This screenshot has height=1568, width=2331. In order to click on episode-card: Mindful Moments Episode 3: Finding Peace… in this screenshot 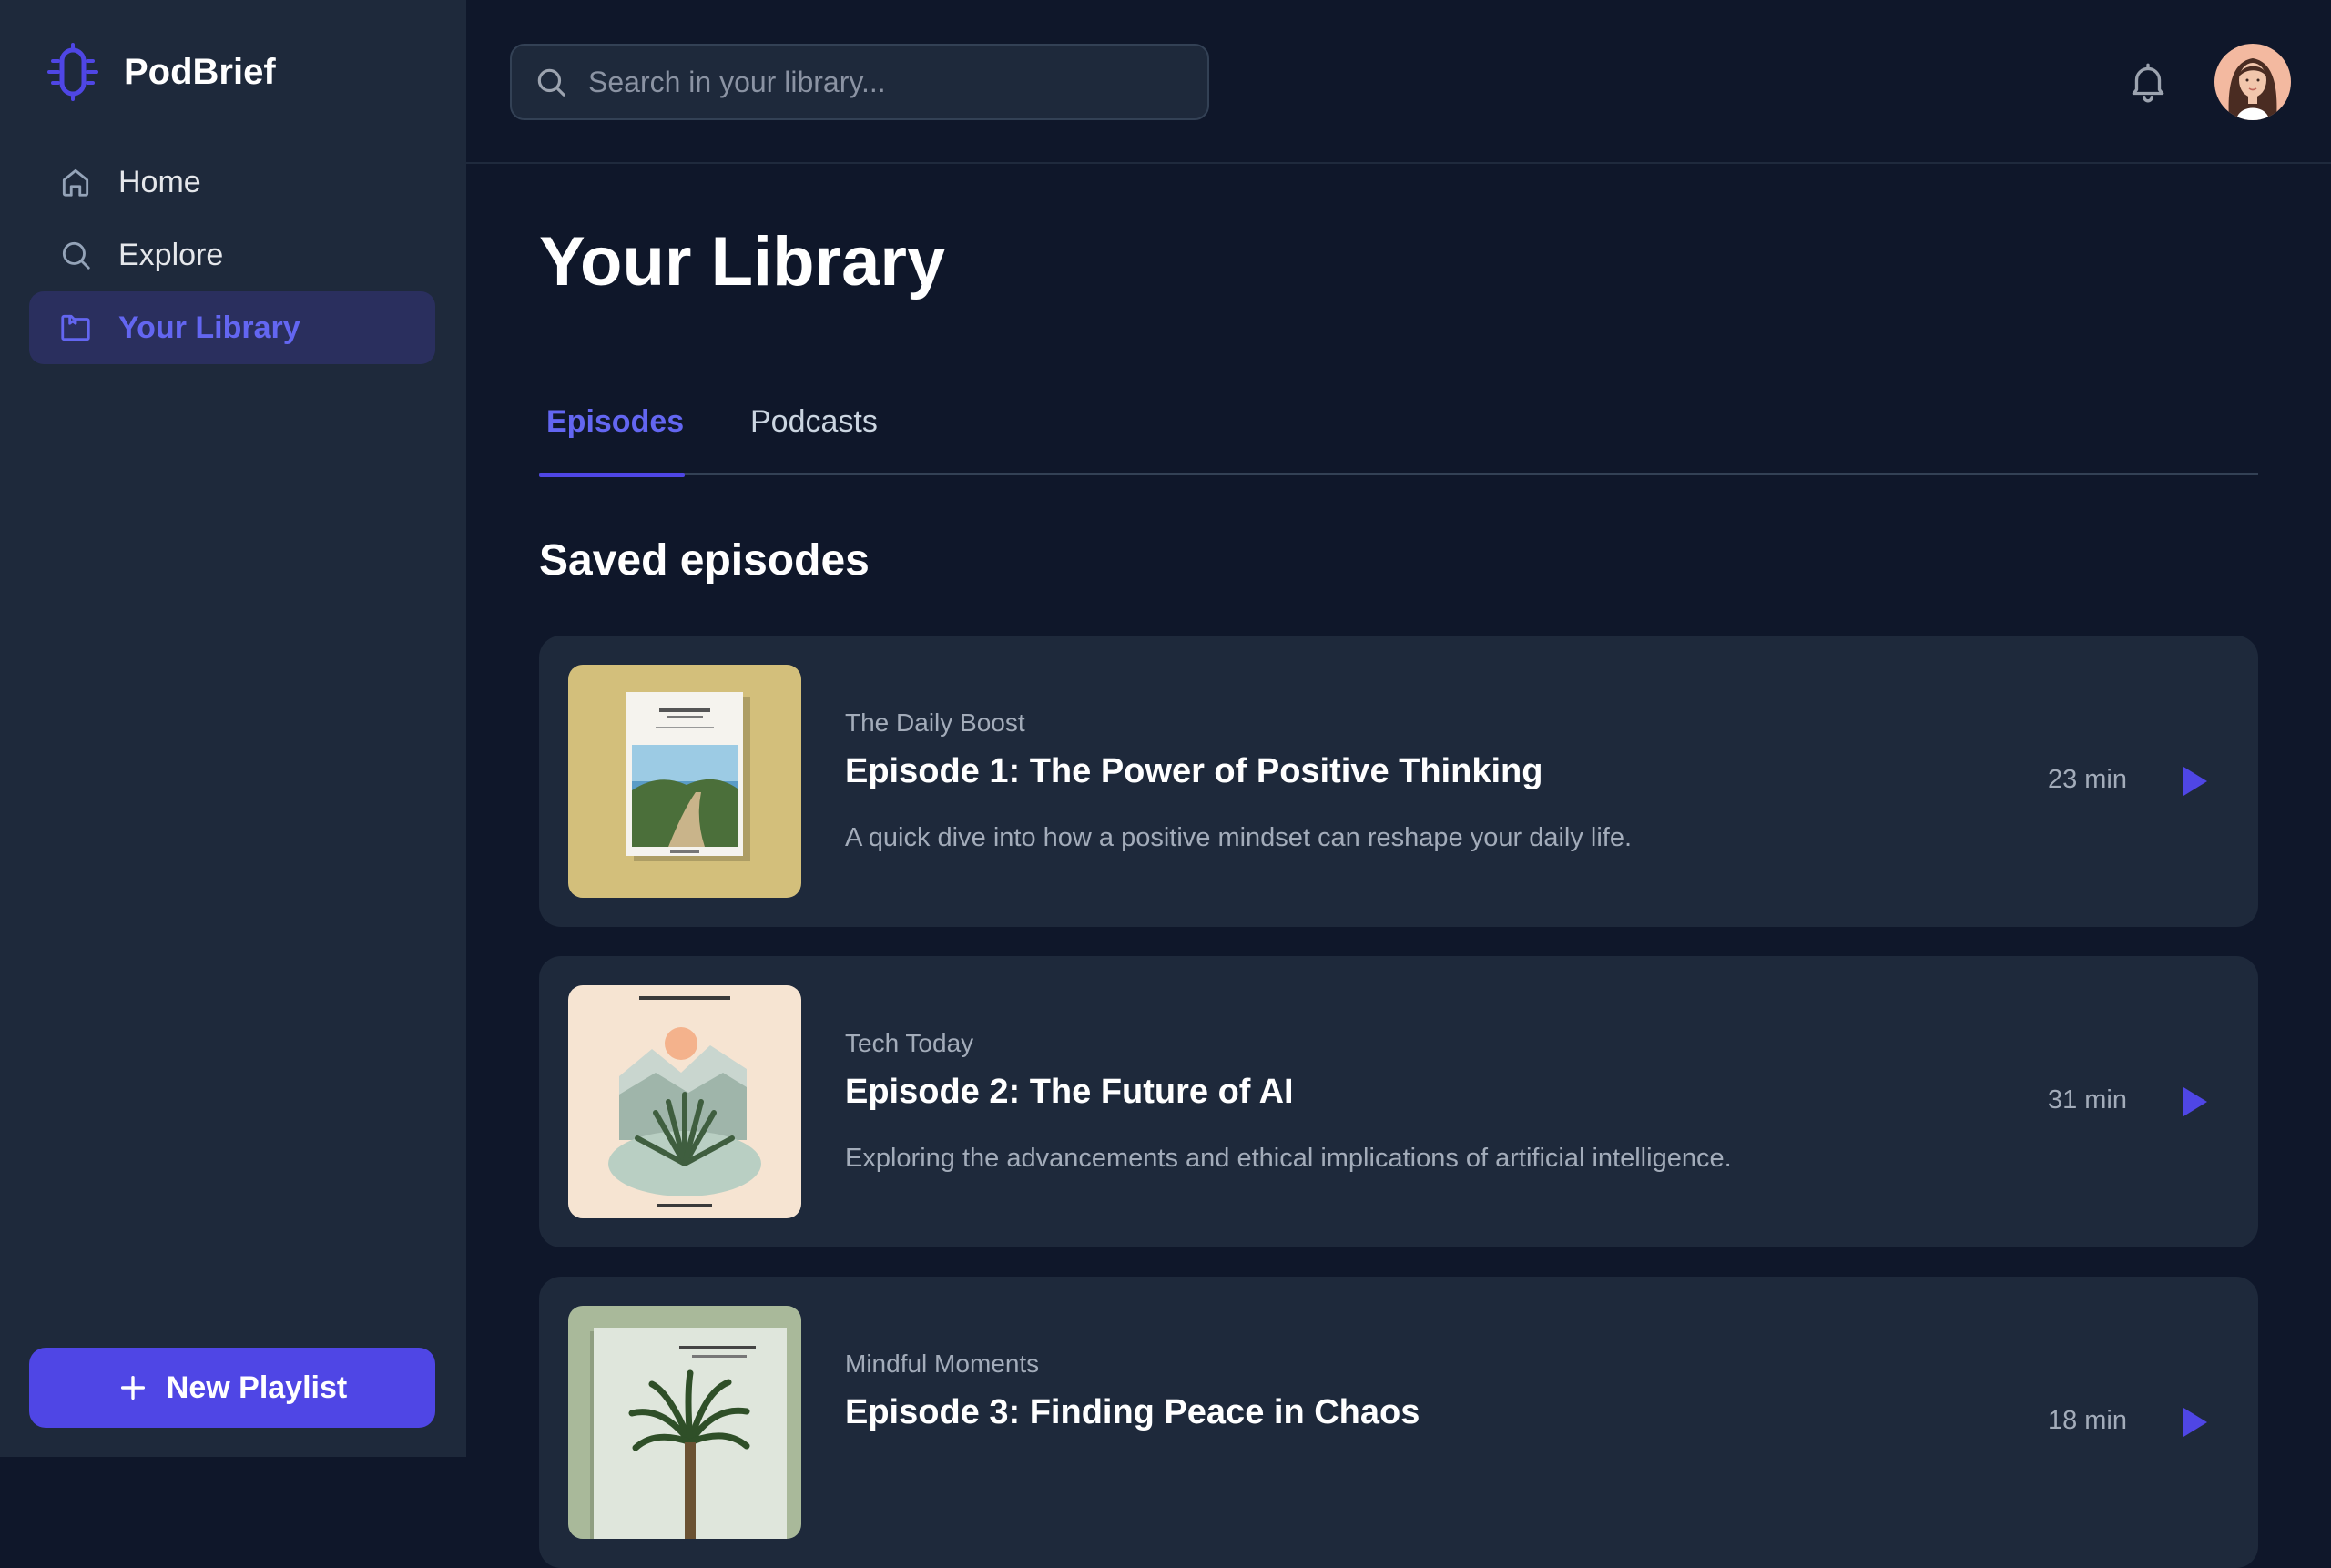, I will do `click(1398, 1422)`.